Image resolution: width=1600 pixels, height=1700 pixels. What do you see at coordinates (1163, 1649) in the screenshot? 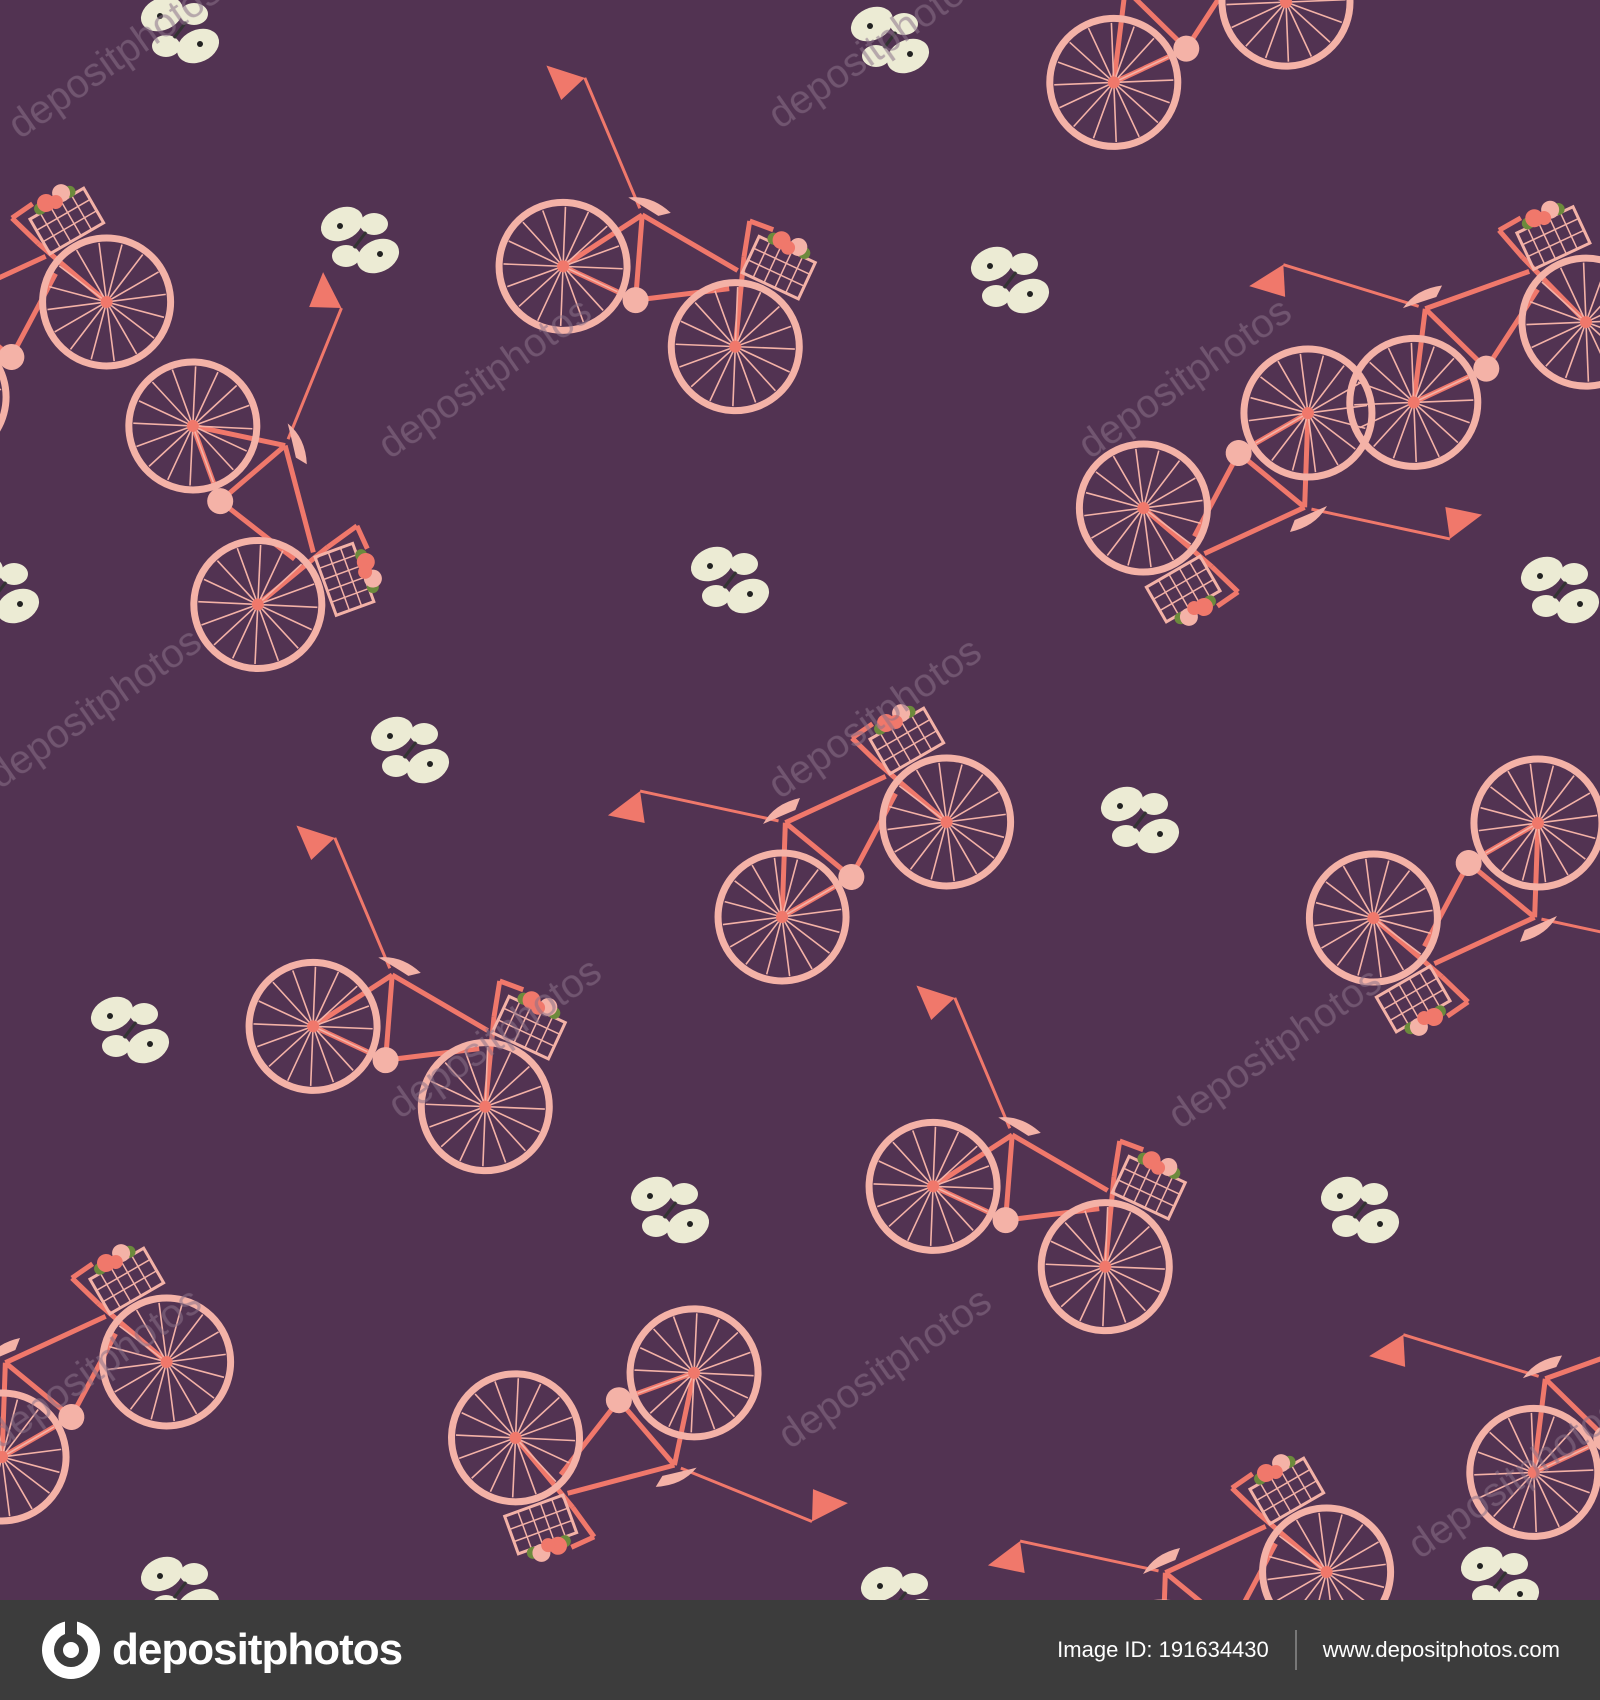
I see `image-id-label: Image ID: 191634430` at bounding box center [1163, 1649].